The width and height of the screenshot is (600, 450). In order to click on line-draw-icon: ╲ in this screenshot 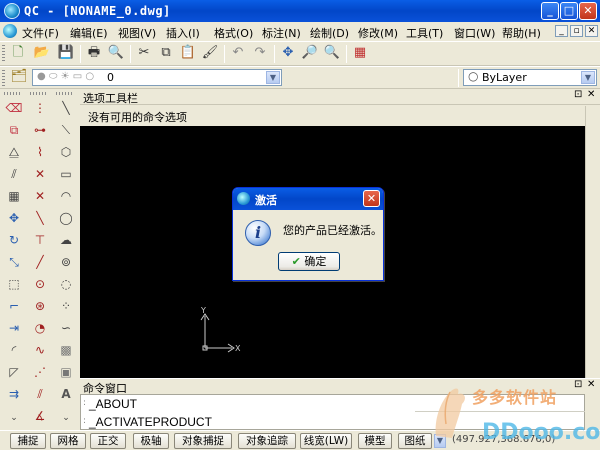, I will do `click(66, 108)`.